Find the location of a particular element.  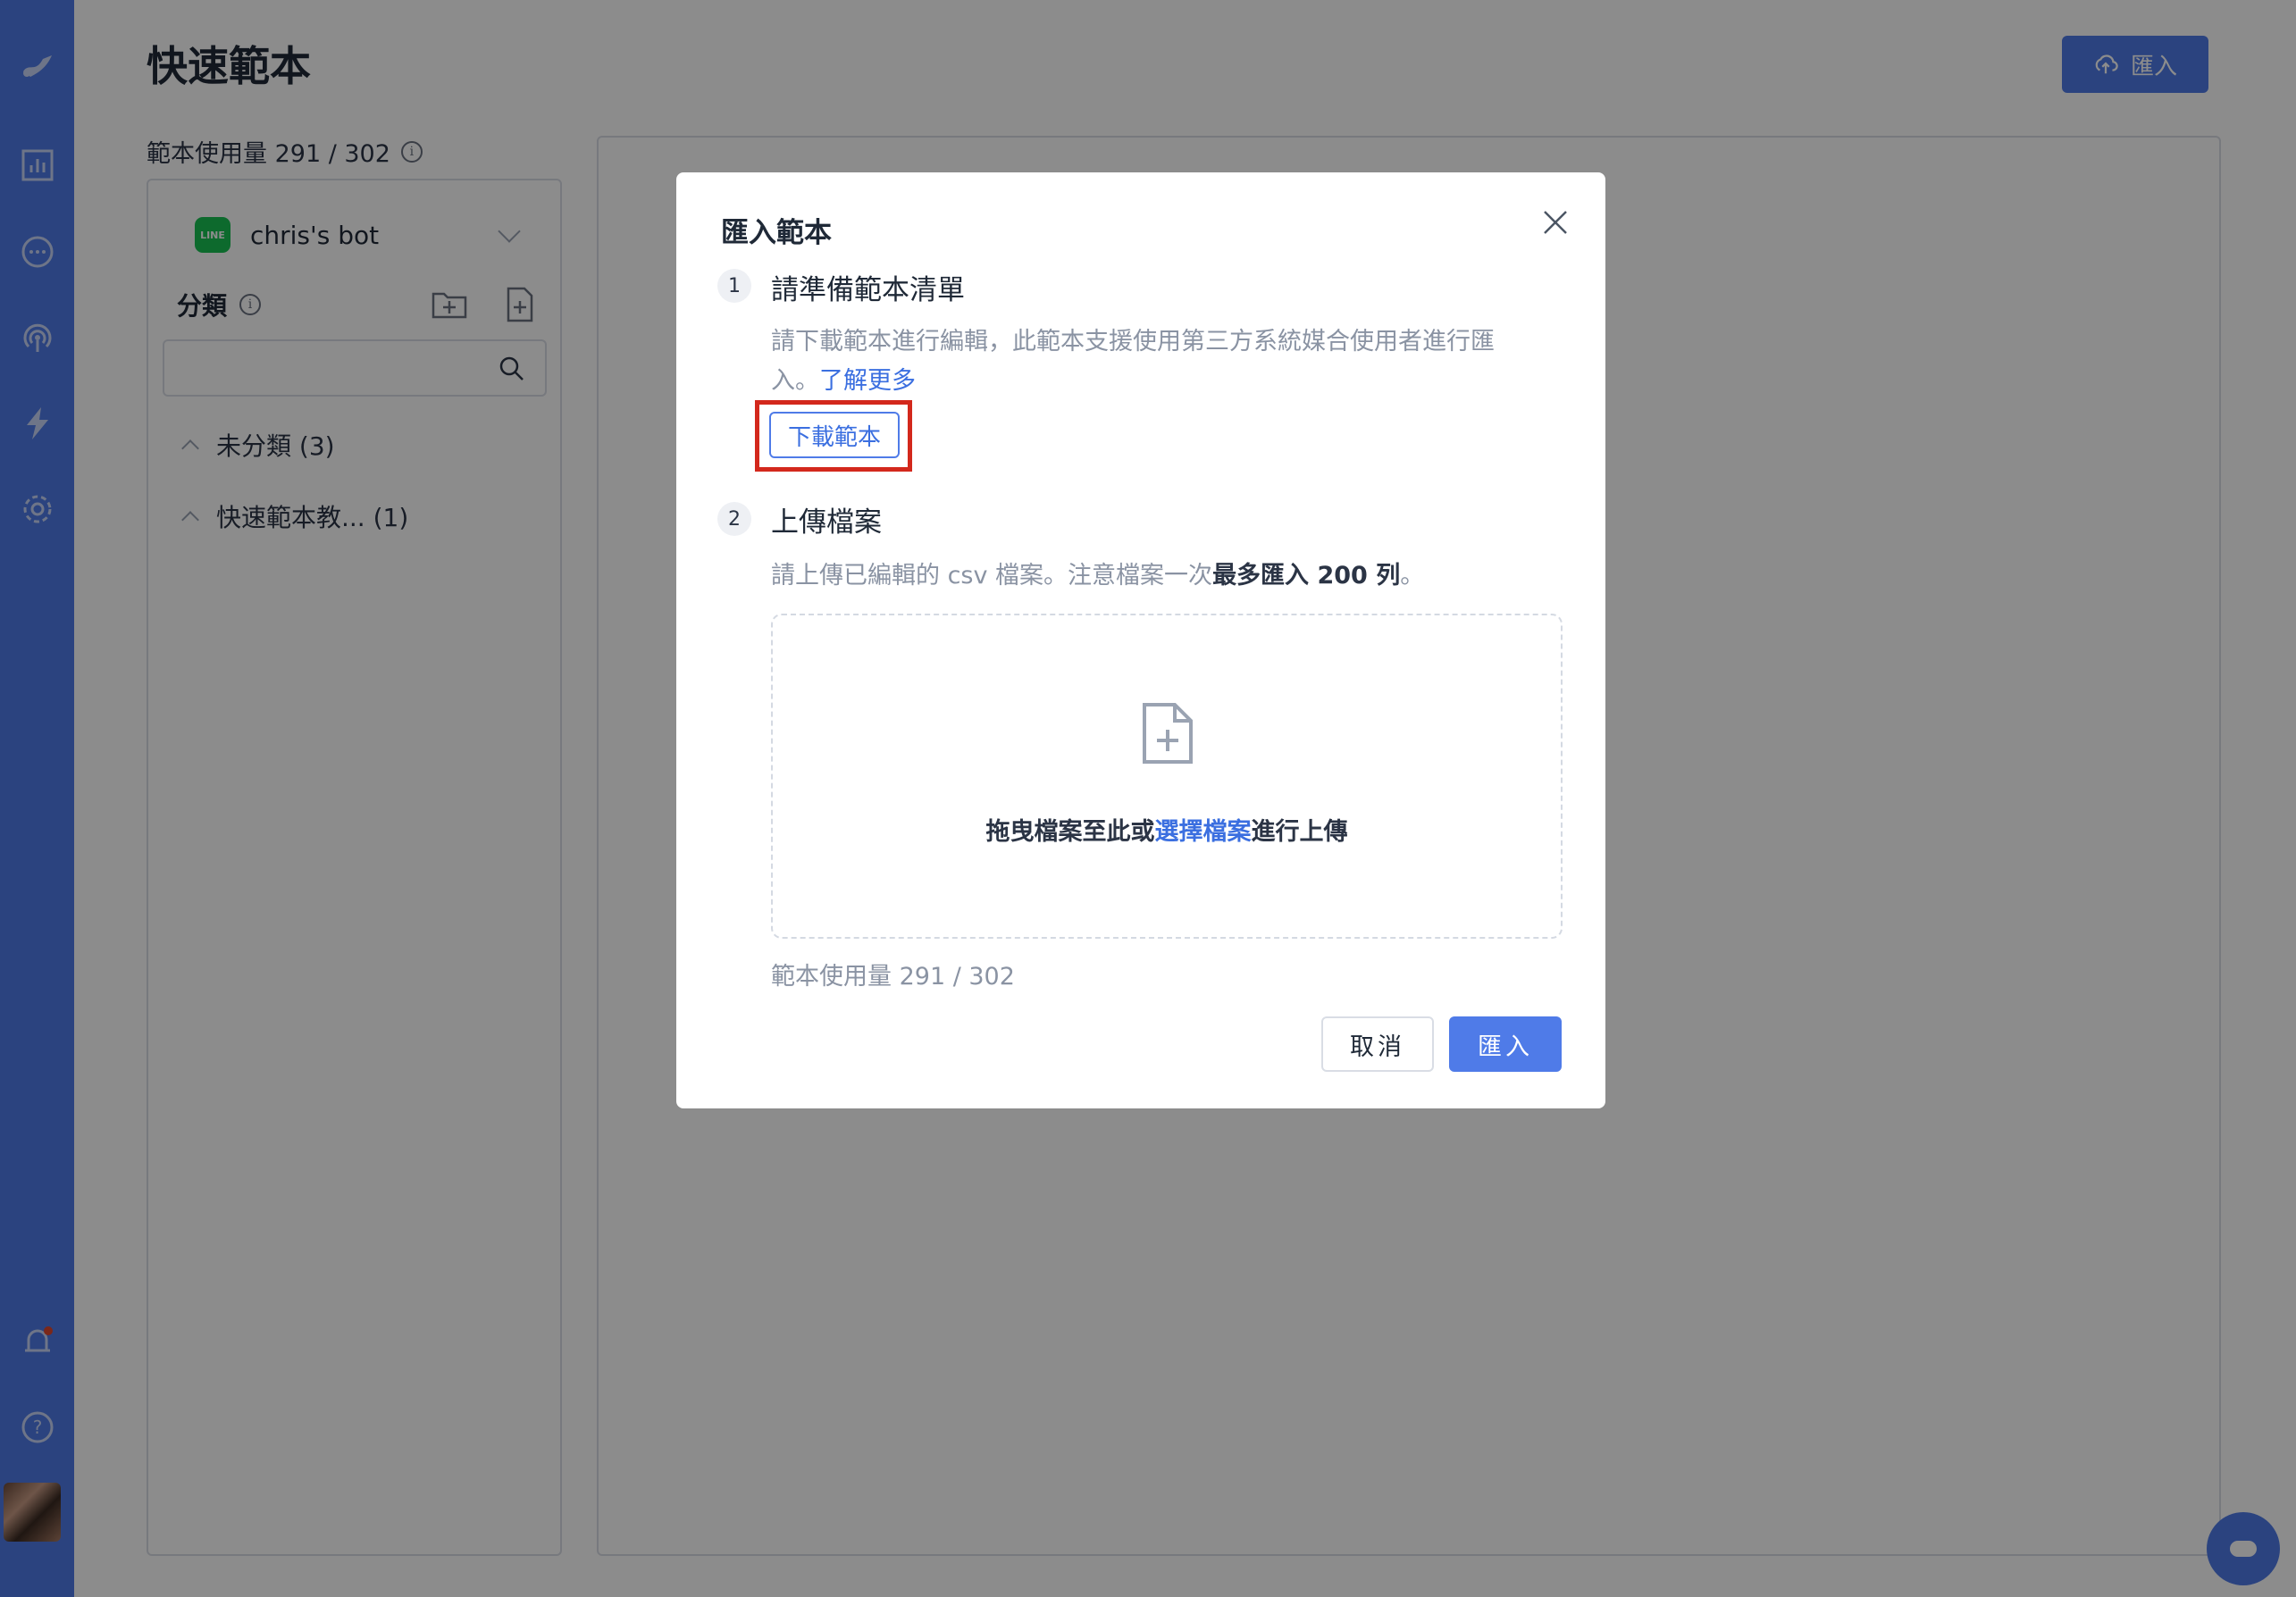

step-title: 上傳檔案 is located at coordinates (827, 522).